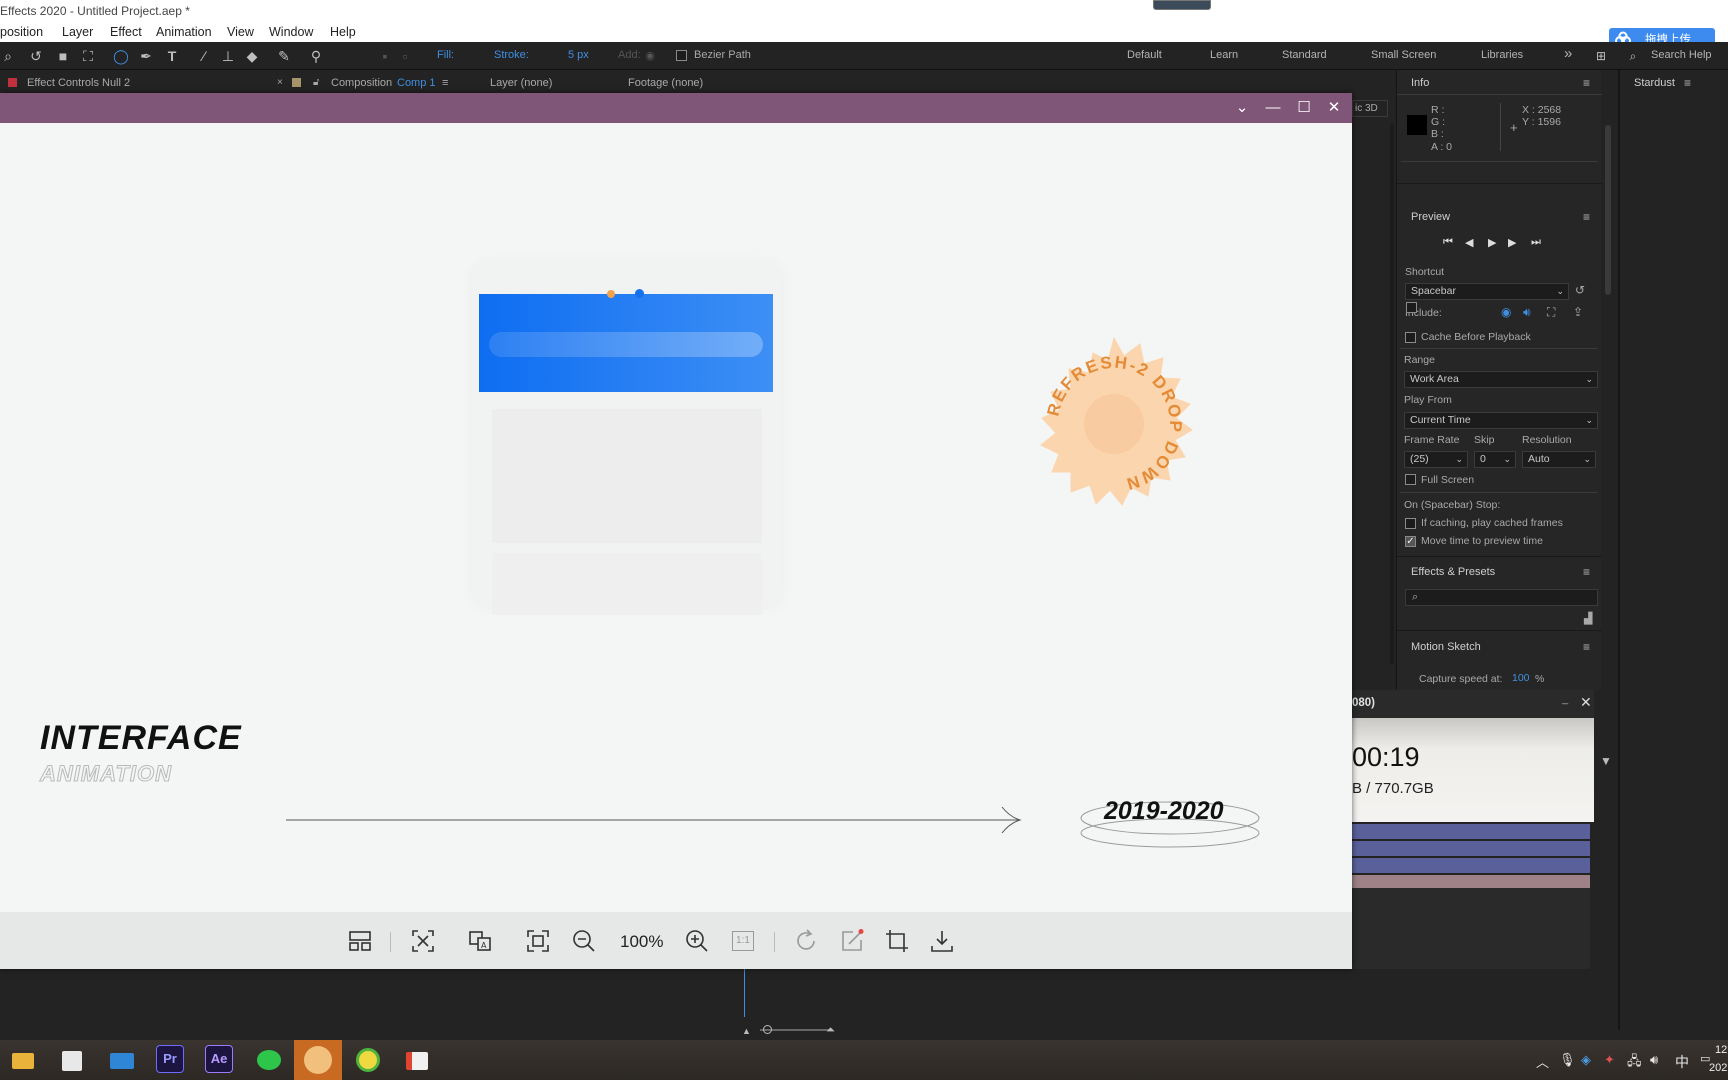 The image size is (1728, 1080). What do you see at coordinates (318, 1060) in the screenshot?
I see `taskbar-active-app` at bounding box center [318, 1060].